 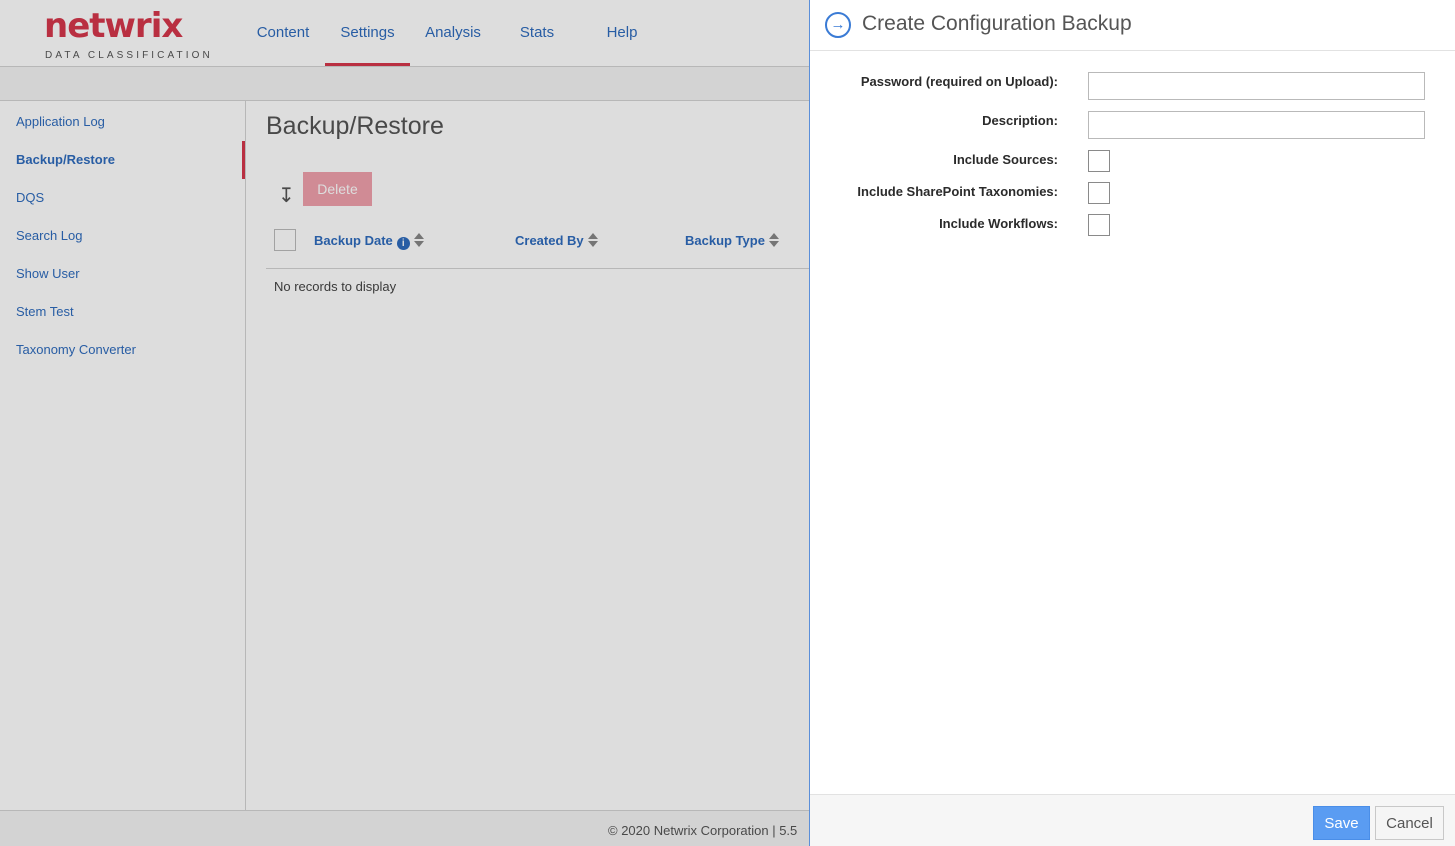 I want to click on cancel-button: Cancel, so click(x=1409, y=823).